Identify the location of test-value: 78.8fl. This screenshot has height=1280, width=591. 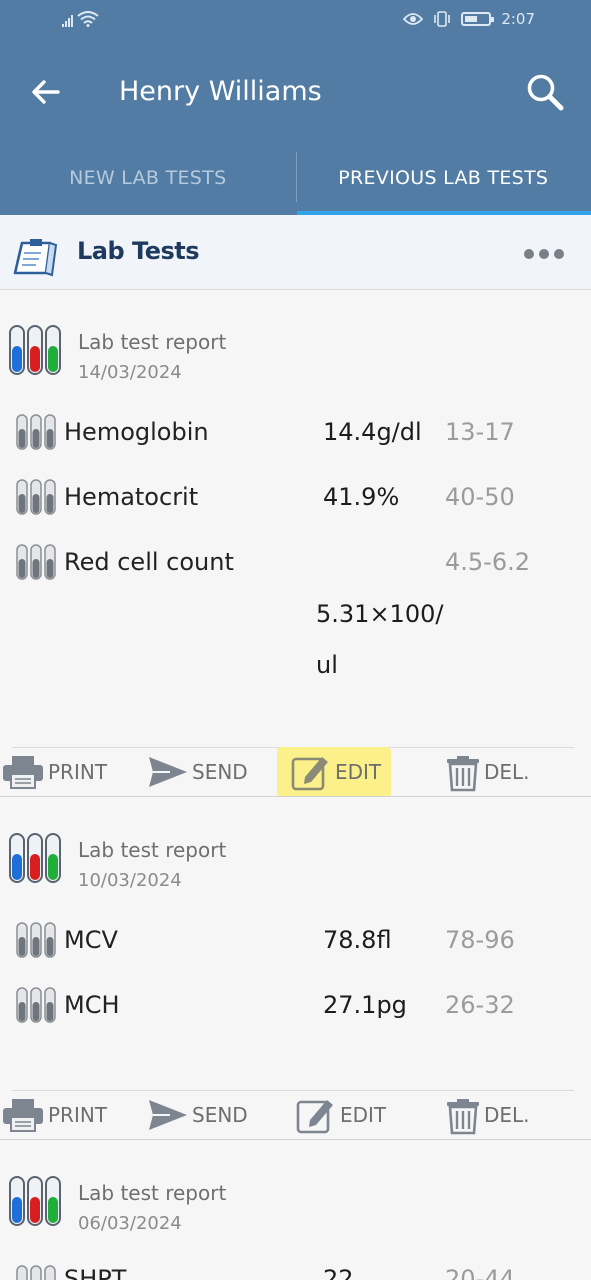
(357, 940).